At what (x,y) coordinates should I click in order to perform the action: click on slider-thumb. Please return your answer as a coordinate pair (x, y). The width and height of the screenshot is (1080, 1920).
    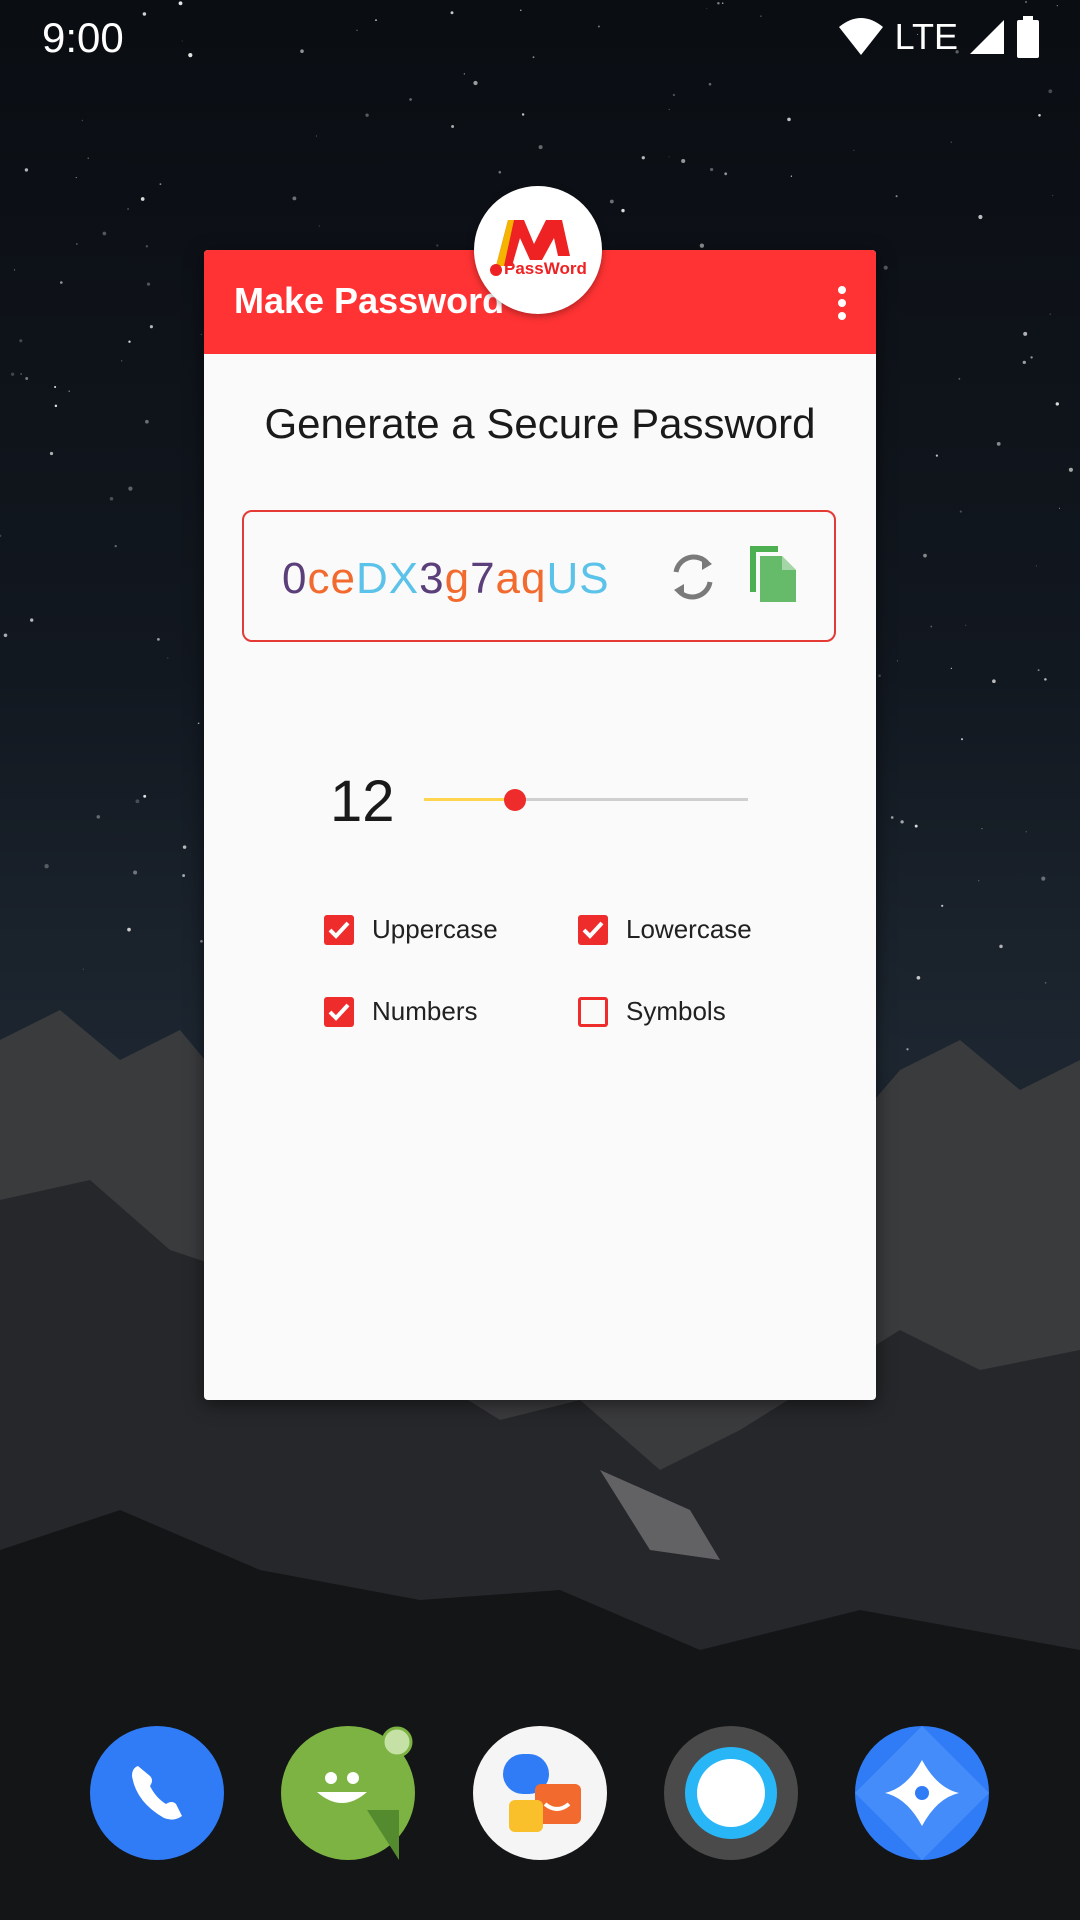
    Looking at the image, I should click on (514, 800).